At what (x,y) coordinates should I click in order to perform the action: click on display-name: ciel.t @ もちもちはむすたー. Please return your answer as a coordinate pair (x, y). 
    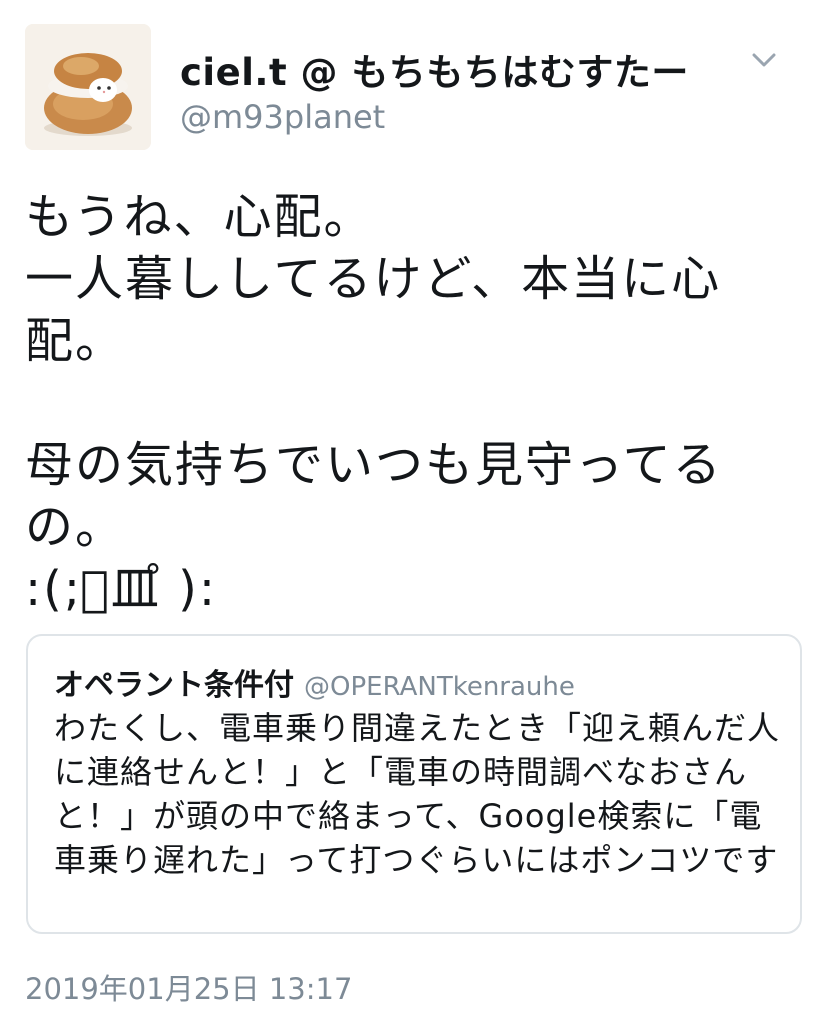
    Looking at the image, I should click on (434, 69).